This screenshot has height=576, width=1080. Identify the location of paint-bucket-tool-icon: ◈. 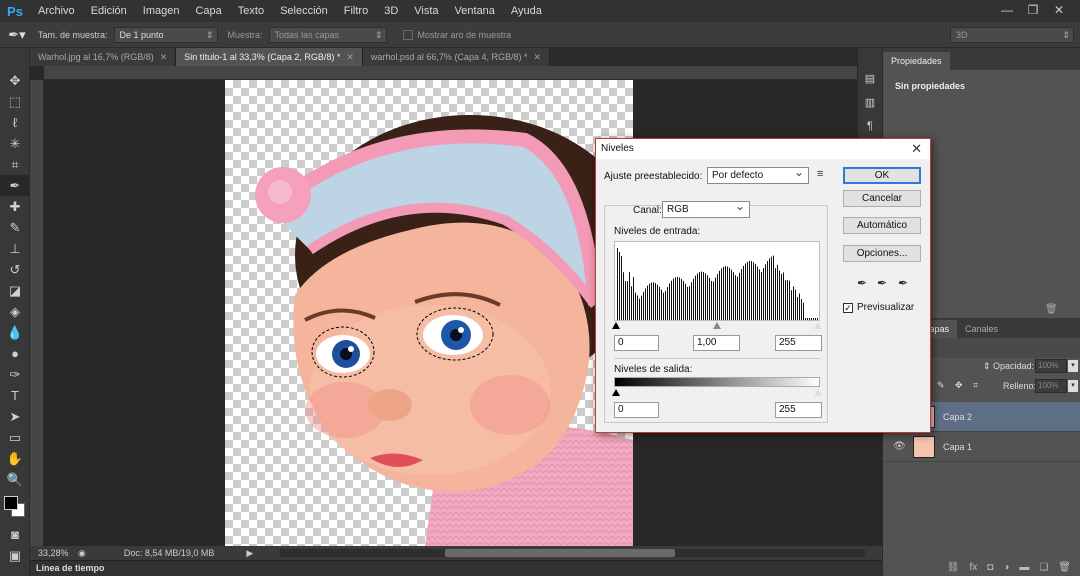
(15, 311).